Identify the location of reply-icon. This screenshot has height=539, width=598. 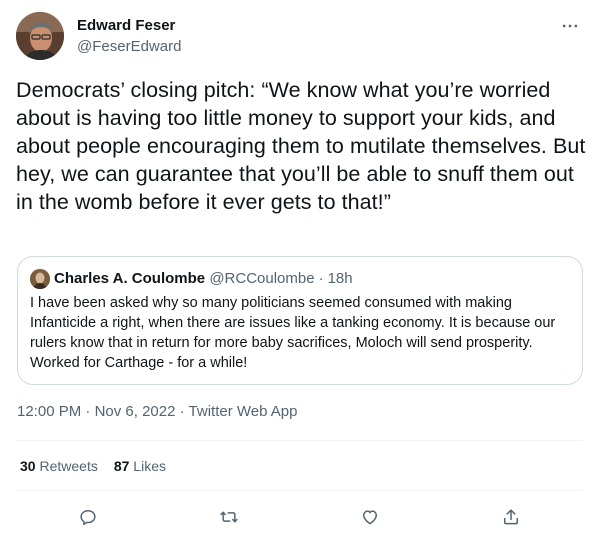
(88, 518).